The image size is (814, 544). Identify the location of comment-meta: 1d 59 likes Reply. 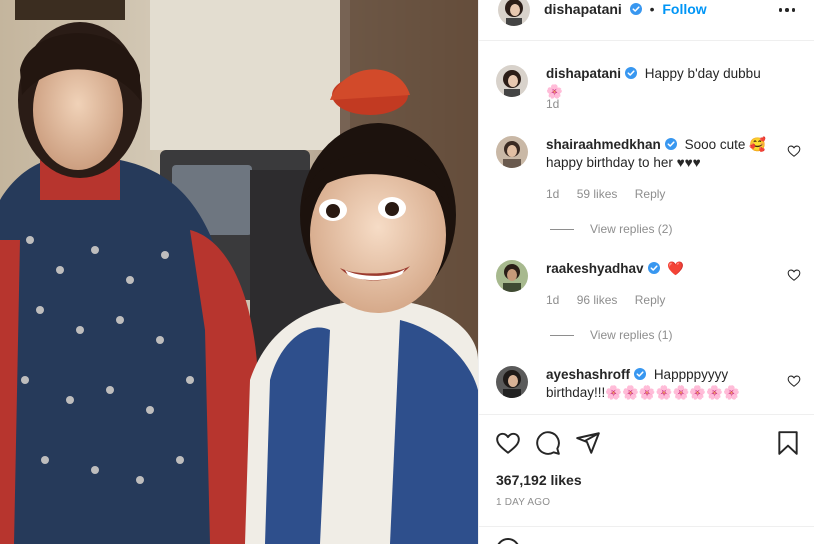
(612, 194).